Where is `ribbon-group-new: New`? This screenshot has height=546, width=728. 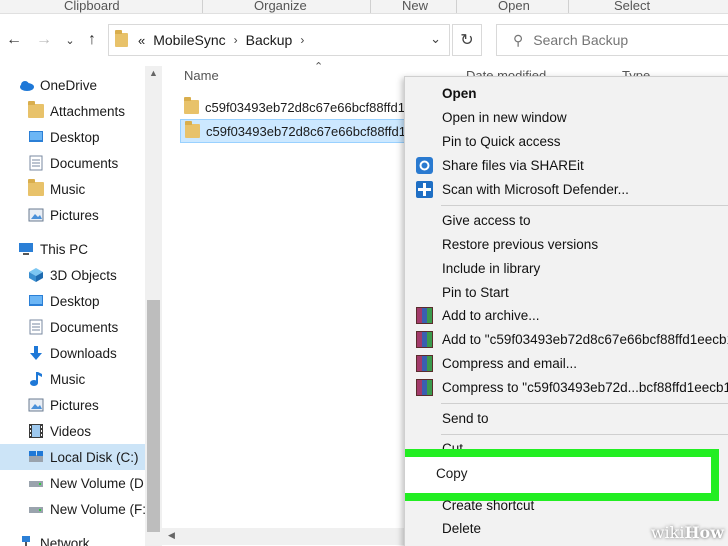
ribbon-group-new: New is located at coordinates (415, 6).